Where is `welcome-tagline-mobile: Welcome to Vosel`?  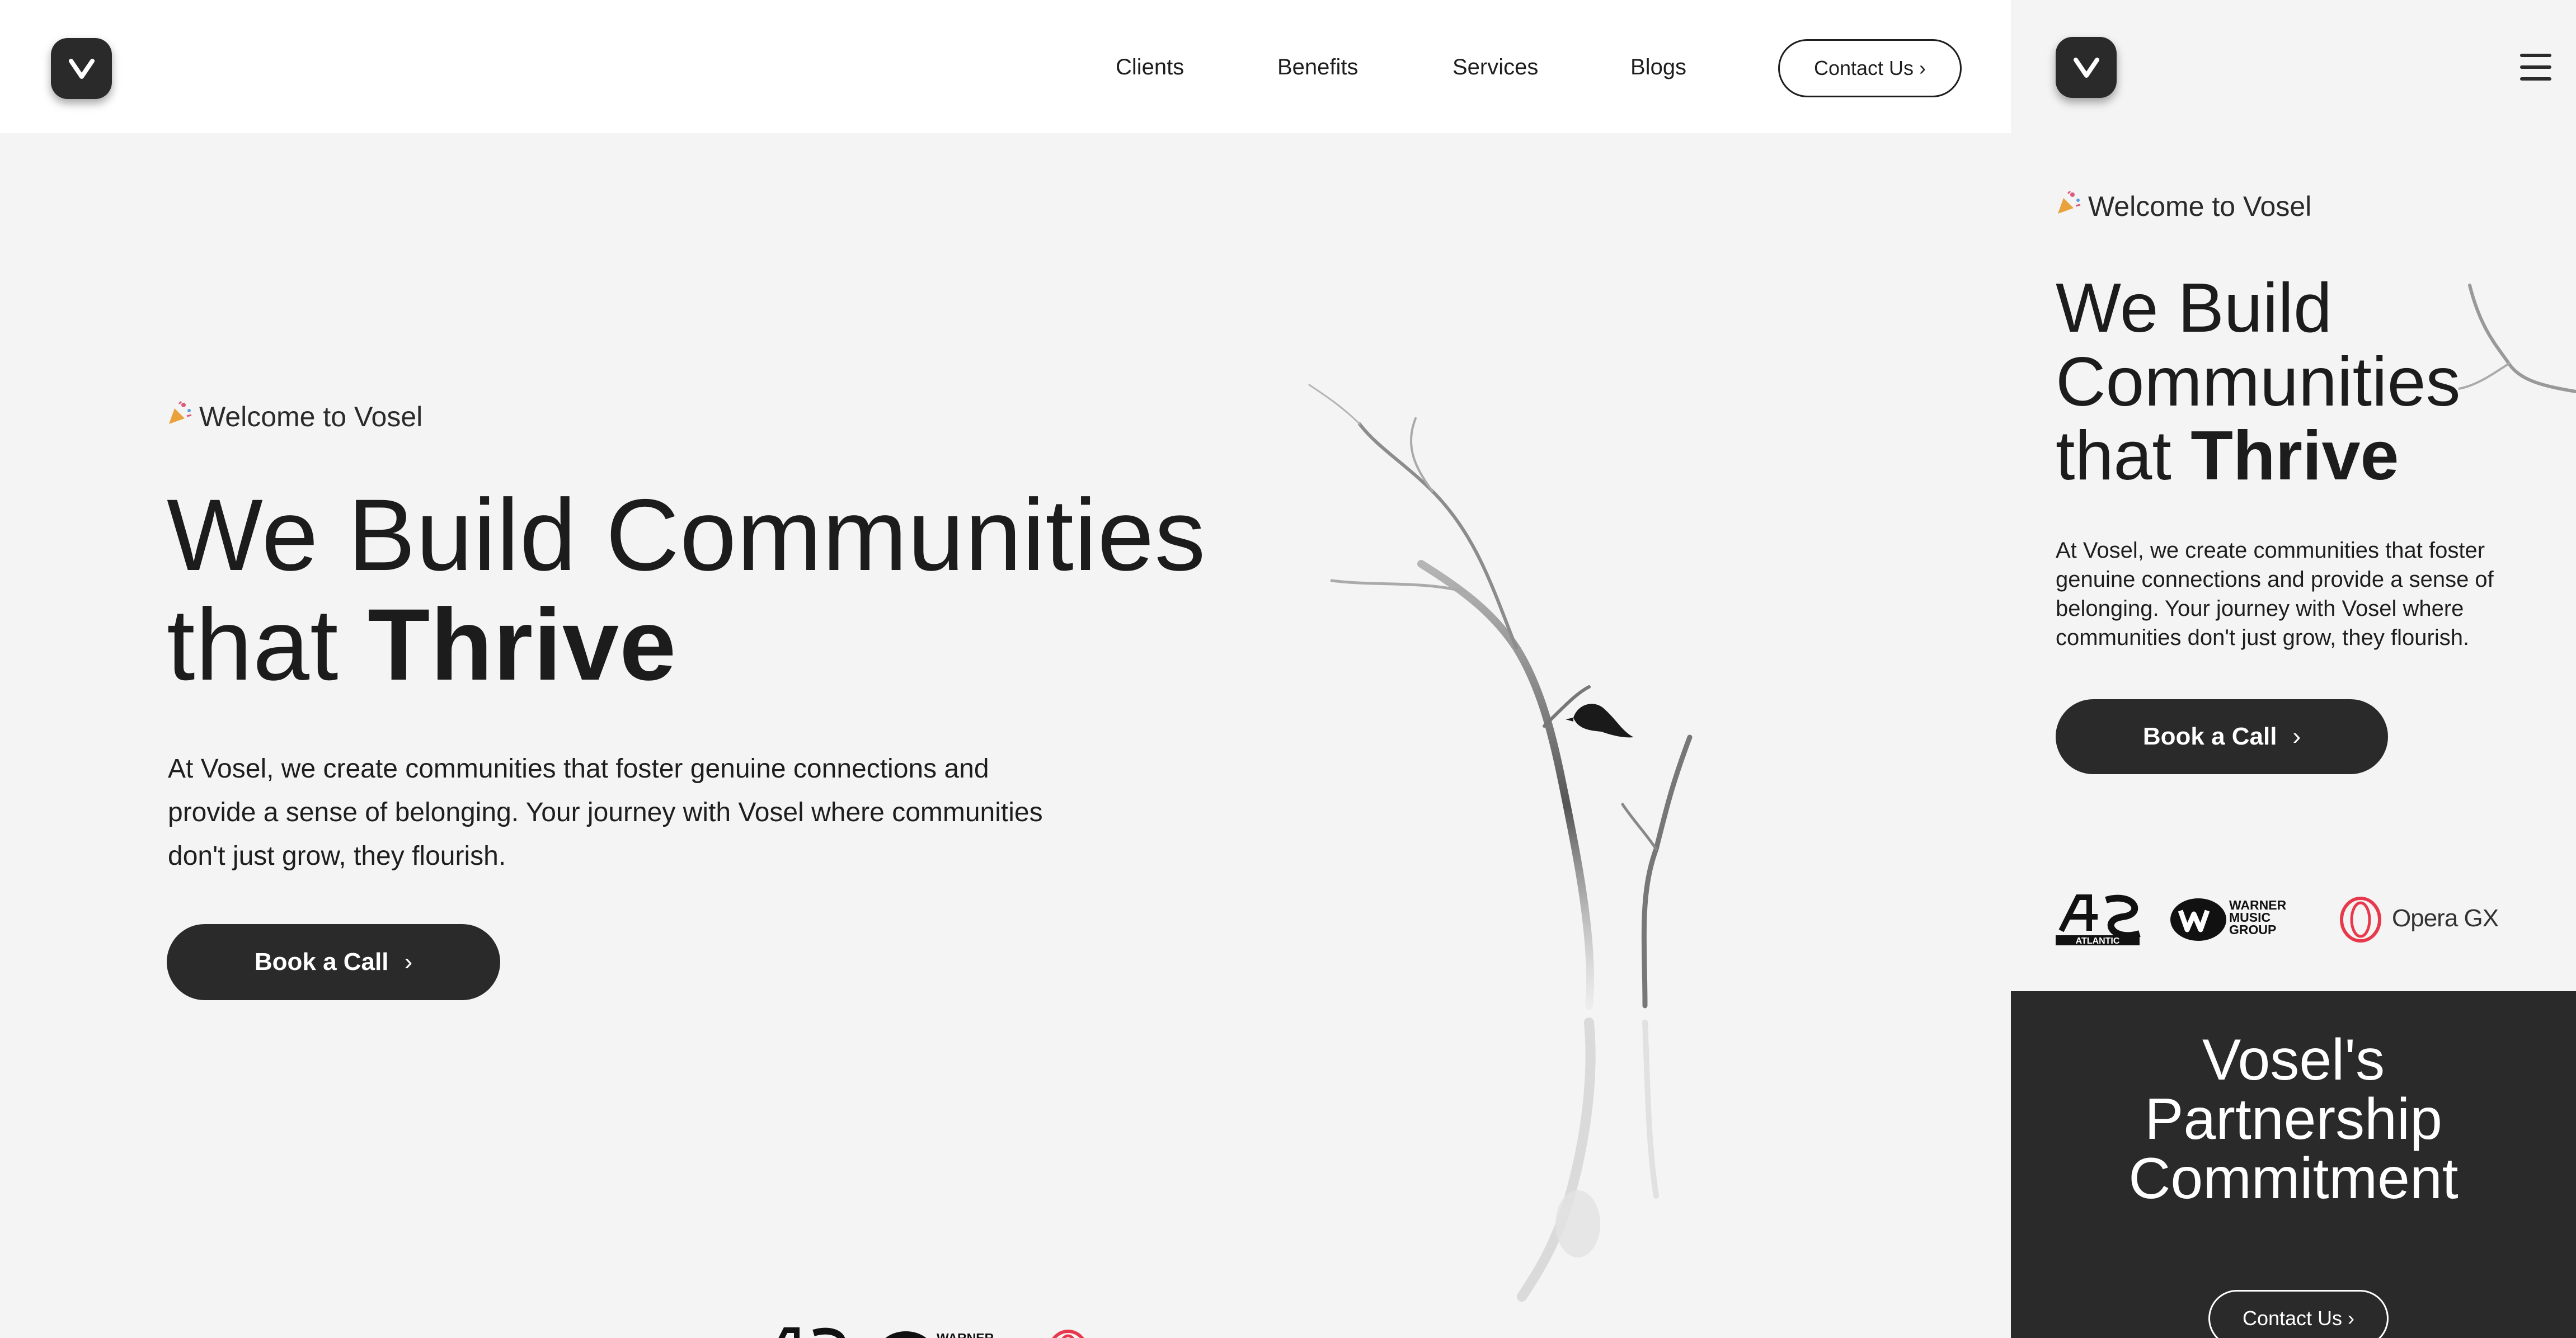
welcome-tagline-mobile: Welcome to Vosel is located at coordinates (2183, 206).